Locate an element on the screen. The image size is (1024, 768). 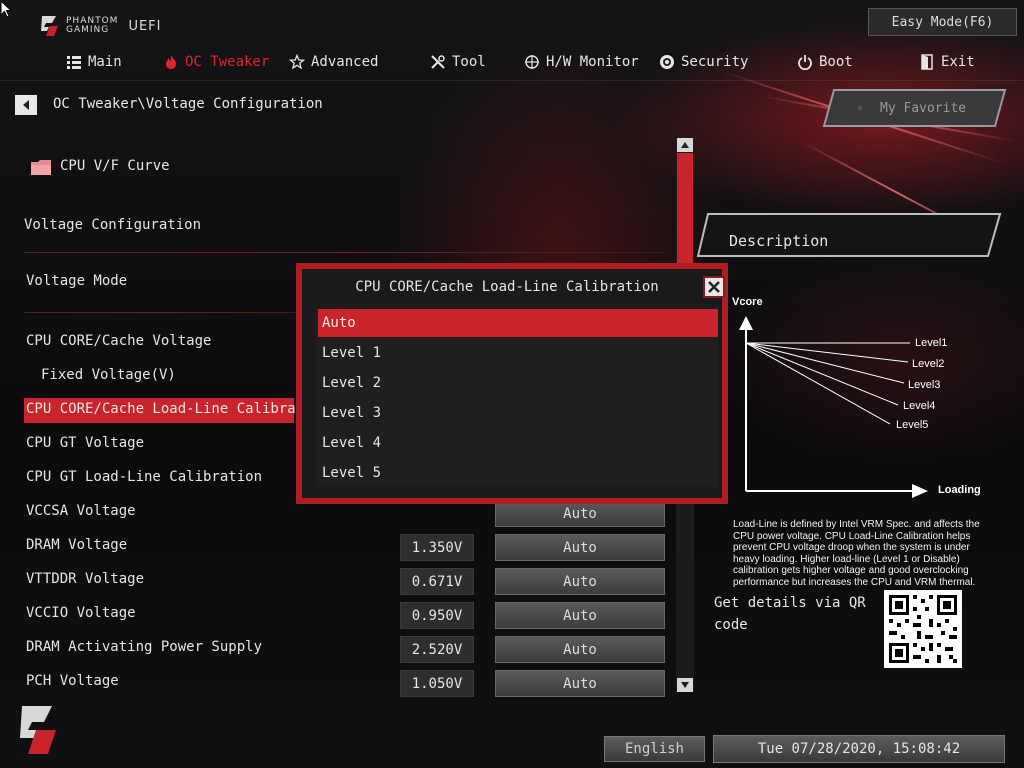
setting-vttddr-voltage: VTTDDR Voltage is located at coordinates (85, 579).